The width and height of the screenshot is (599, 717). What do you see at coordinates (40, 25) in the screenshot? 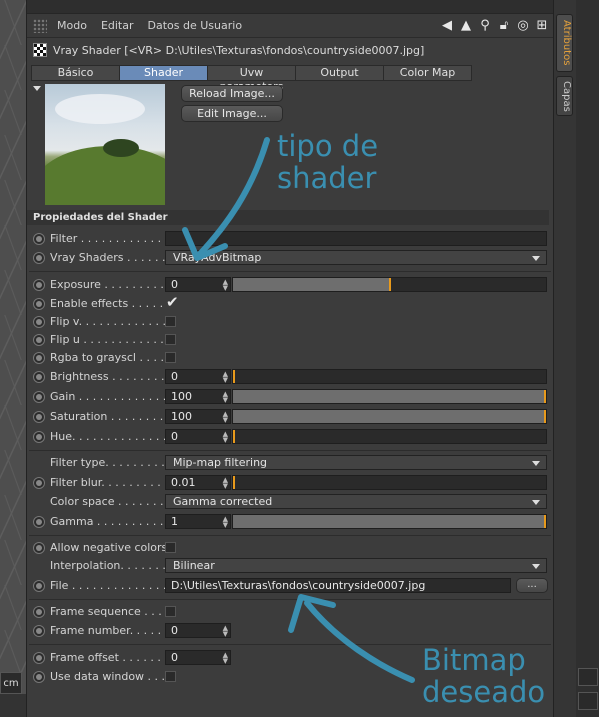
I see `grip-icon` at bounding box center [40, 25].